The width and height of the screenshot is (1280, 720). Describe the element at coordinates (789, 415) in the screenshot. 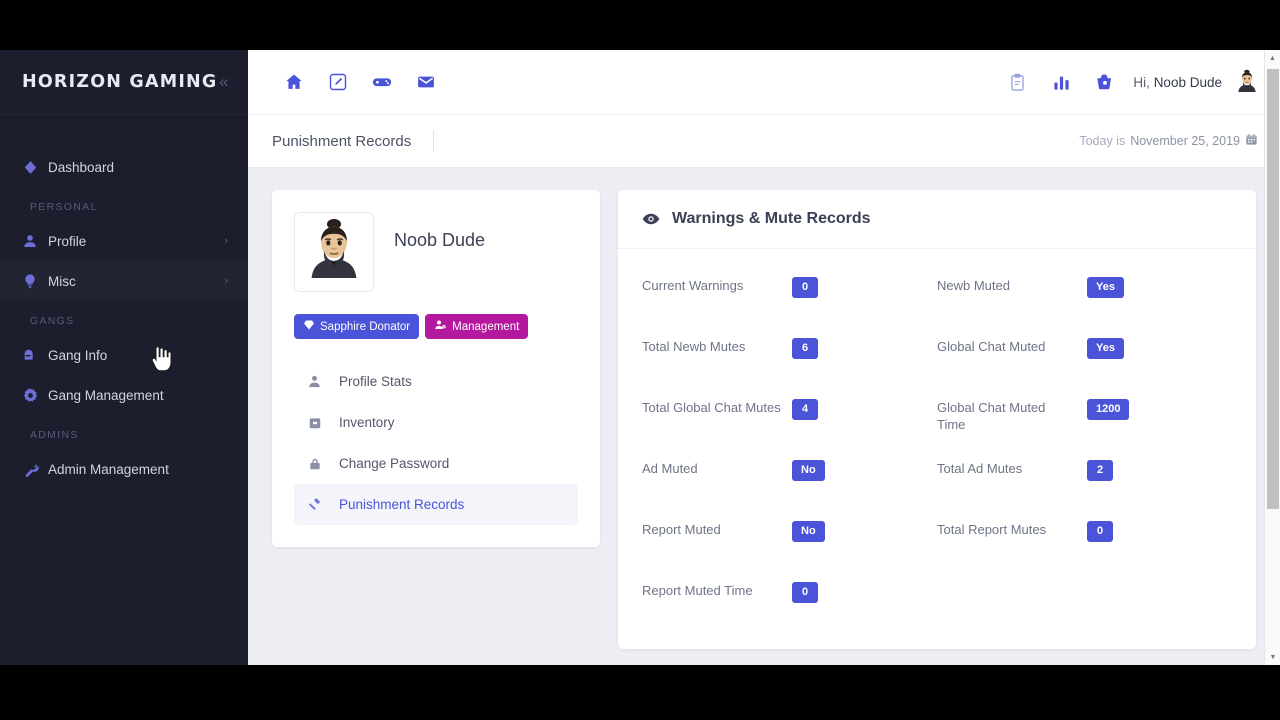

I see `record-row: Total Global Chat Mutes 4` at that location.